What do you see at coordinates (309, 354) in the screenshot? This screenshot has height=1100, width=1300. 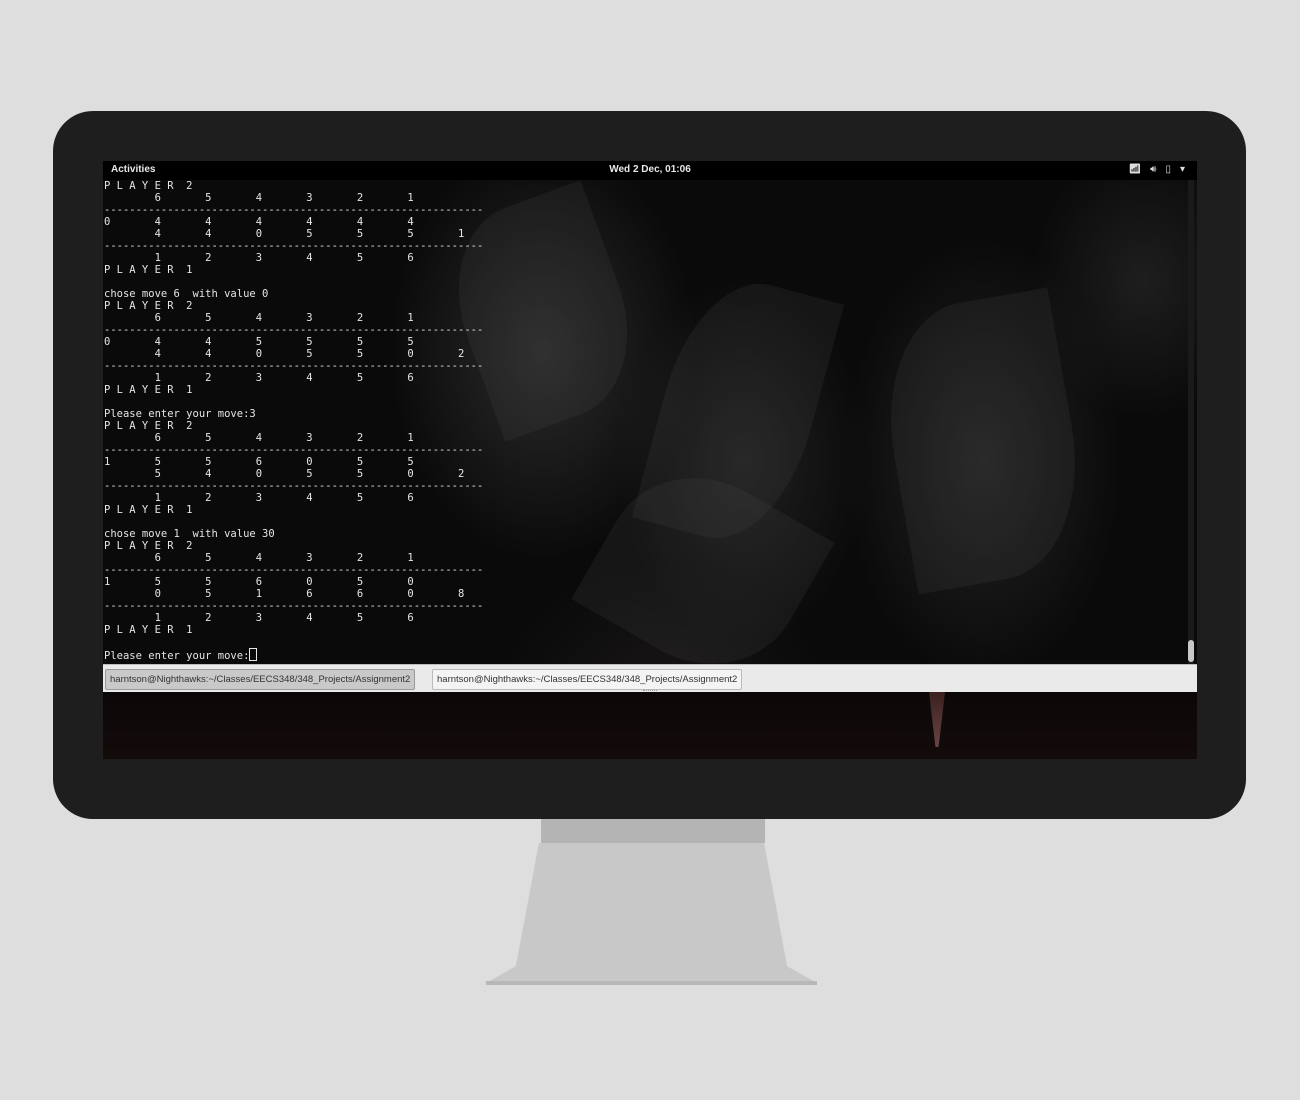 I see `terminal-line: 4 4 0 5 5 0 2` at bounding box center [309, 354].